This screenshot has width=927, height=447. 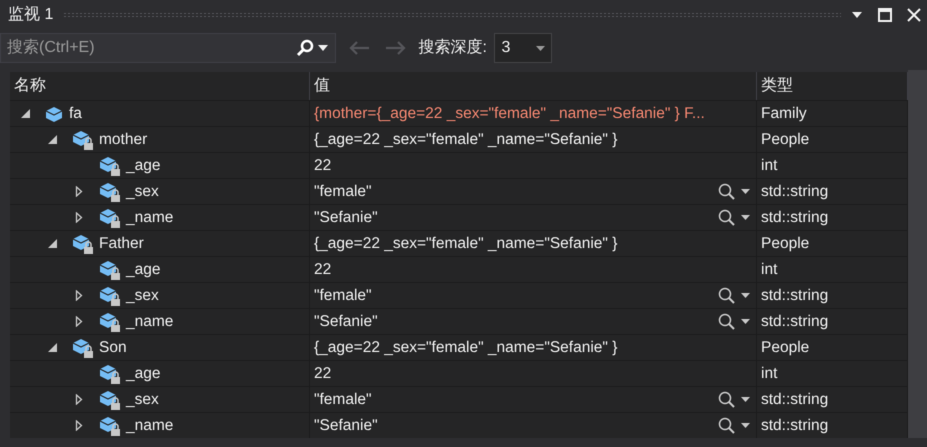 What do you see at coordinates (121, 244) in the screenshot?
I see `variable-name: Father` at bounding box center [121, 244].